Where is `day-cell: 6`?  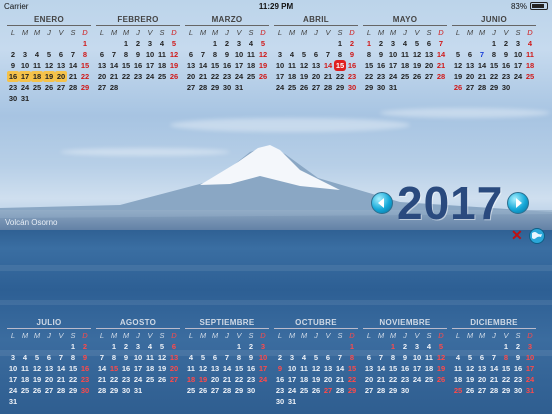 day-cell: 6 is located at coordinates (482, 357).